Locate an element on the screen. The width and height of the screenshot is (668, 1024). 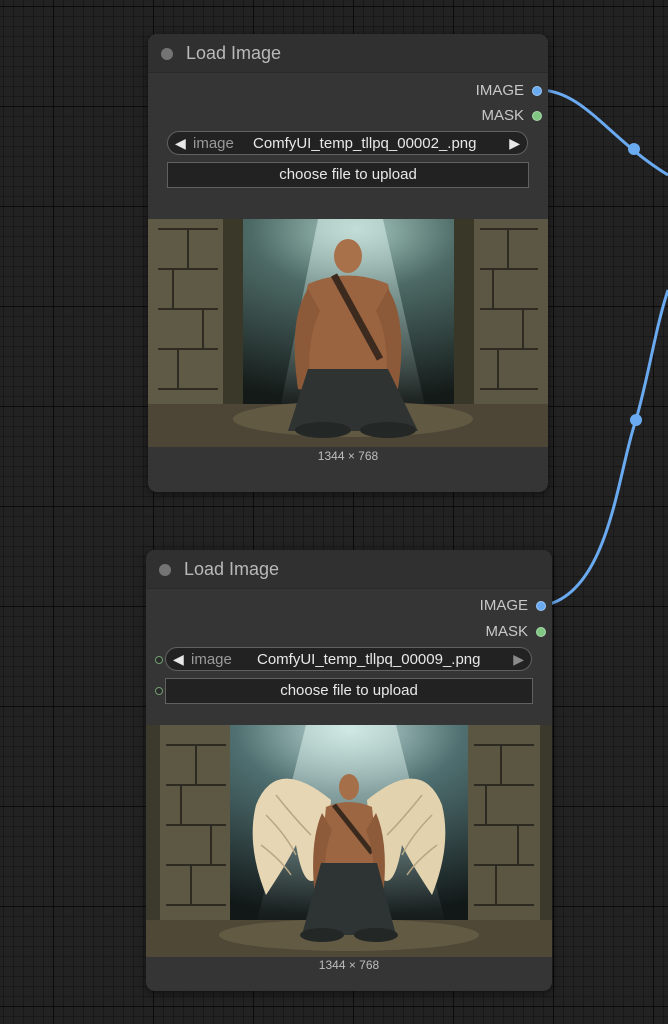
image-combo-widget: ◀ image ComfyUI_temp_tllpq_00009_.png ▶ is located at coordinates (348, 659).